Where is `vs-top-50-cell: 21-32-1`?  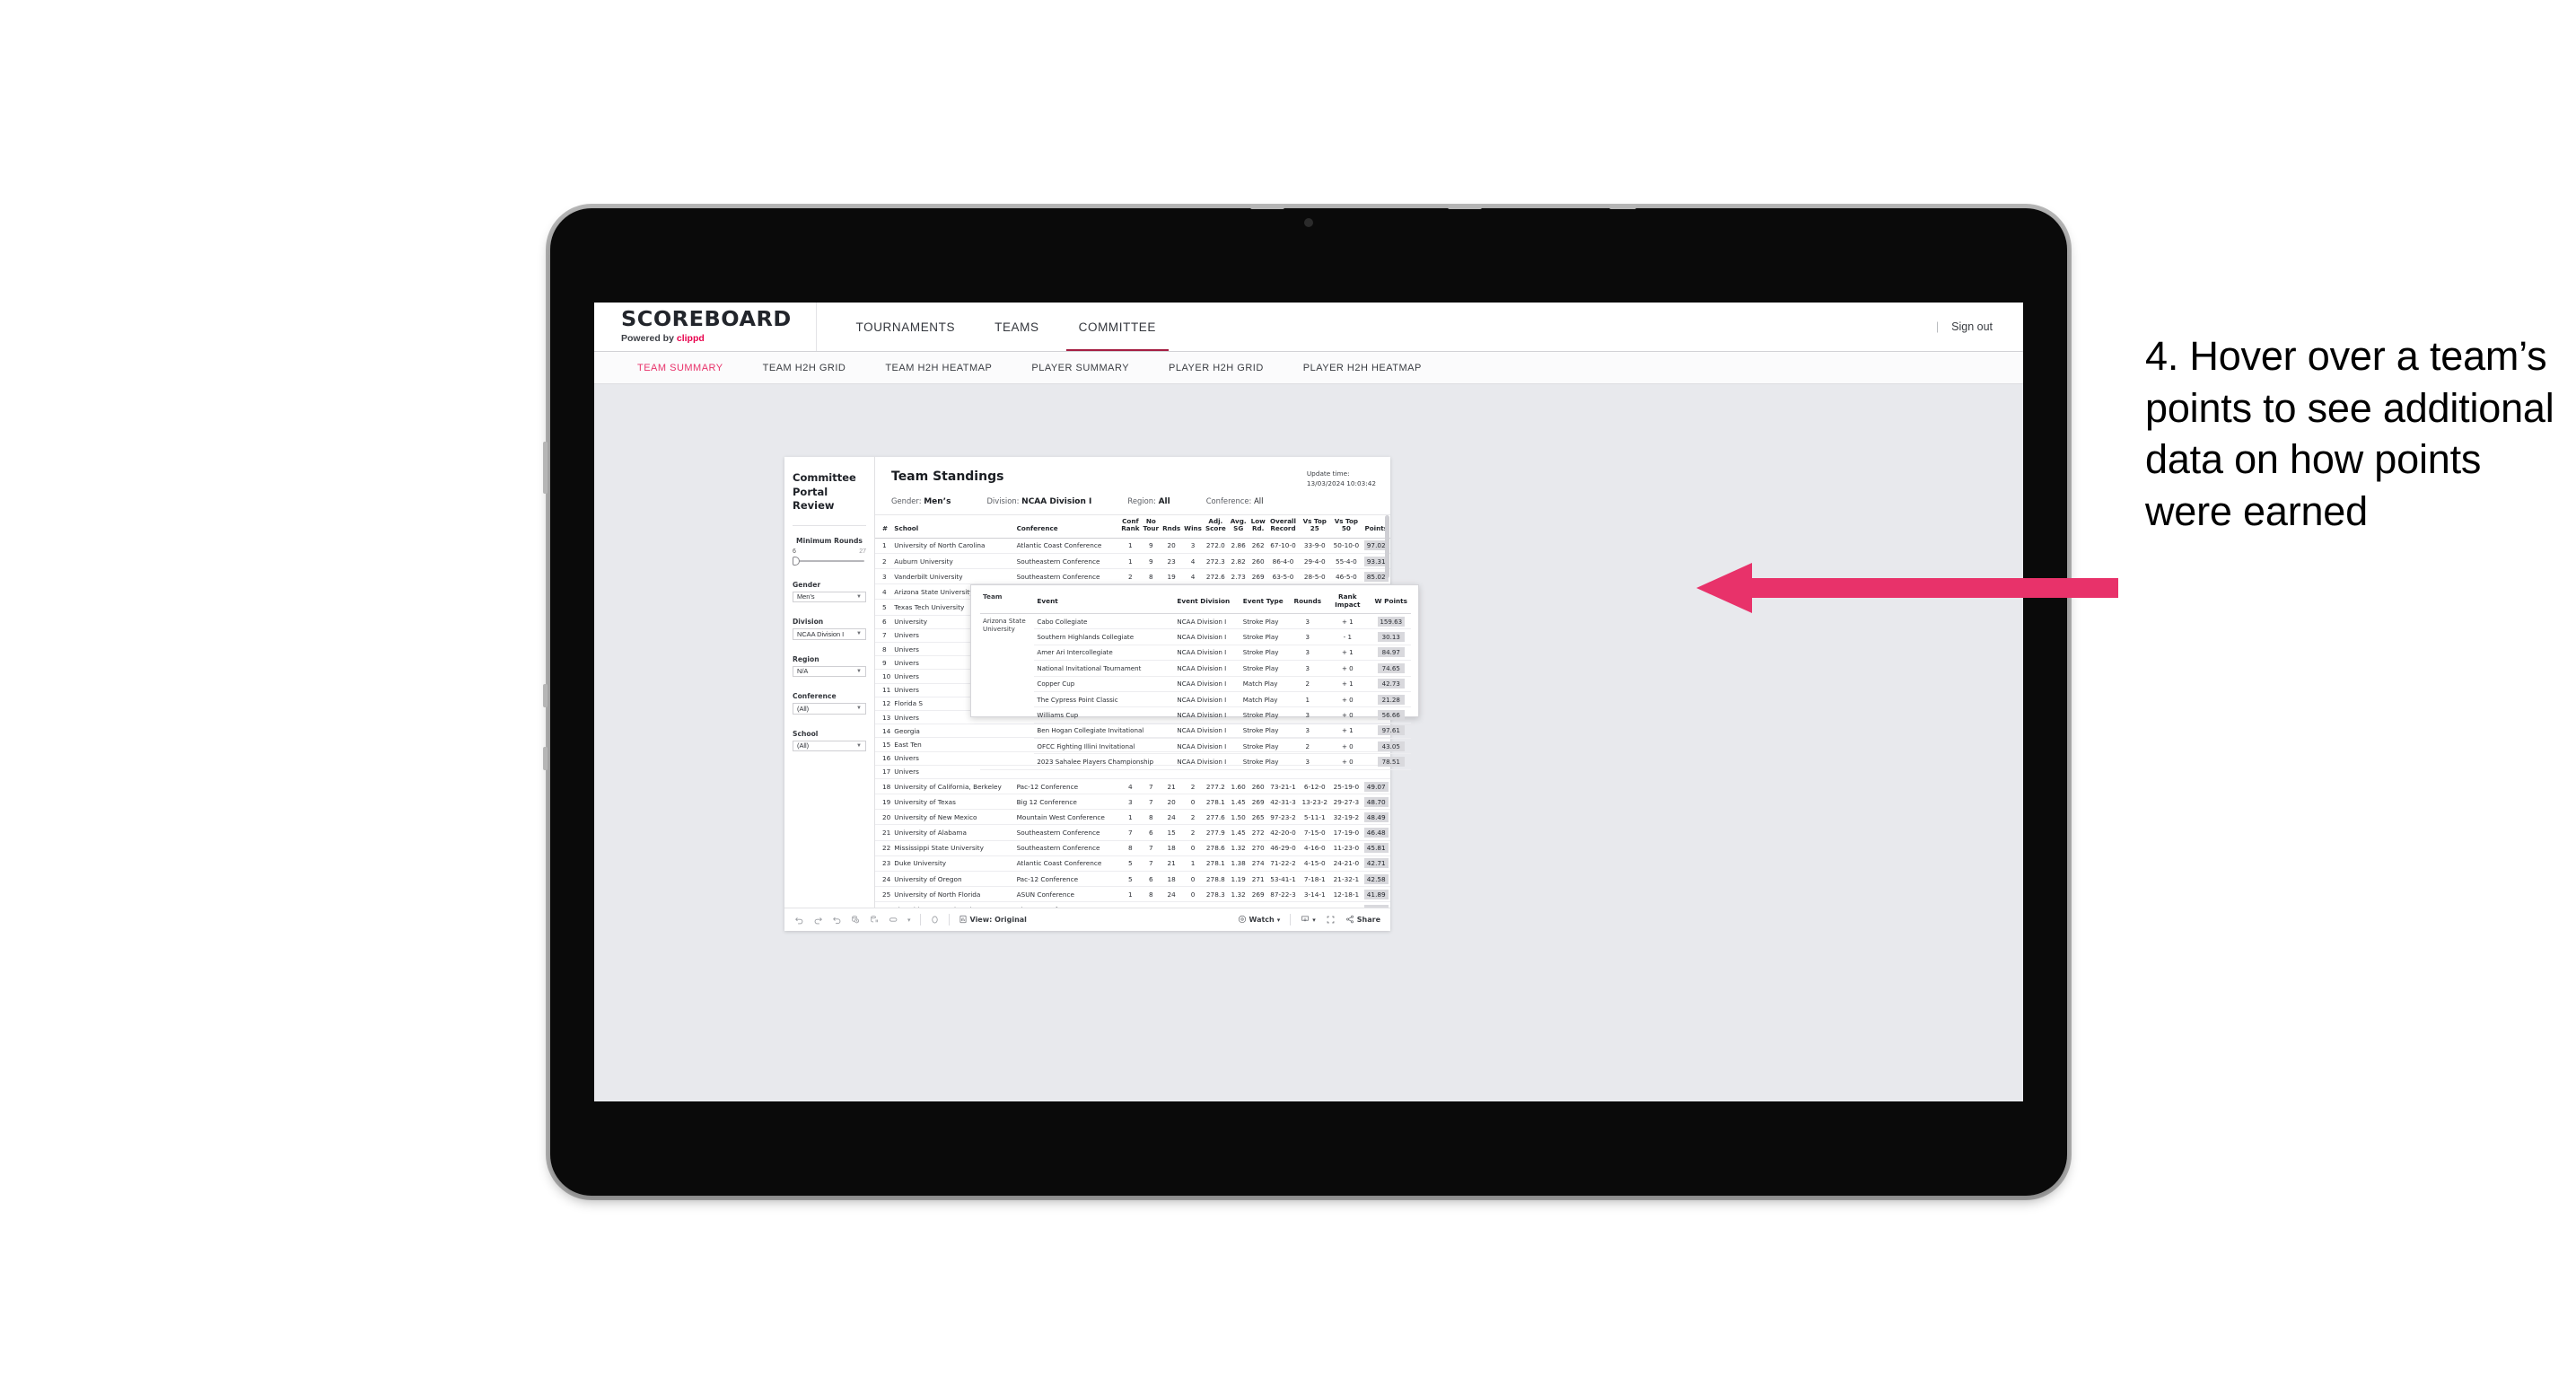
vs-top-50-cell: 21-32-1 is located at coordinates (1346, 879).